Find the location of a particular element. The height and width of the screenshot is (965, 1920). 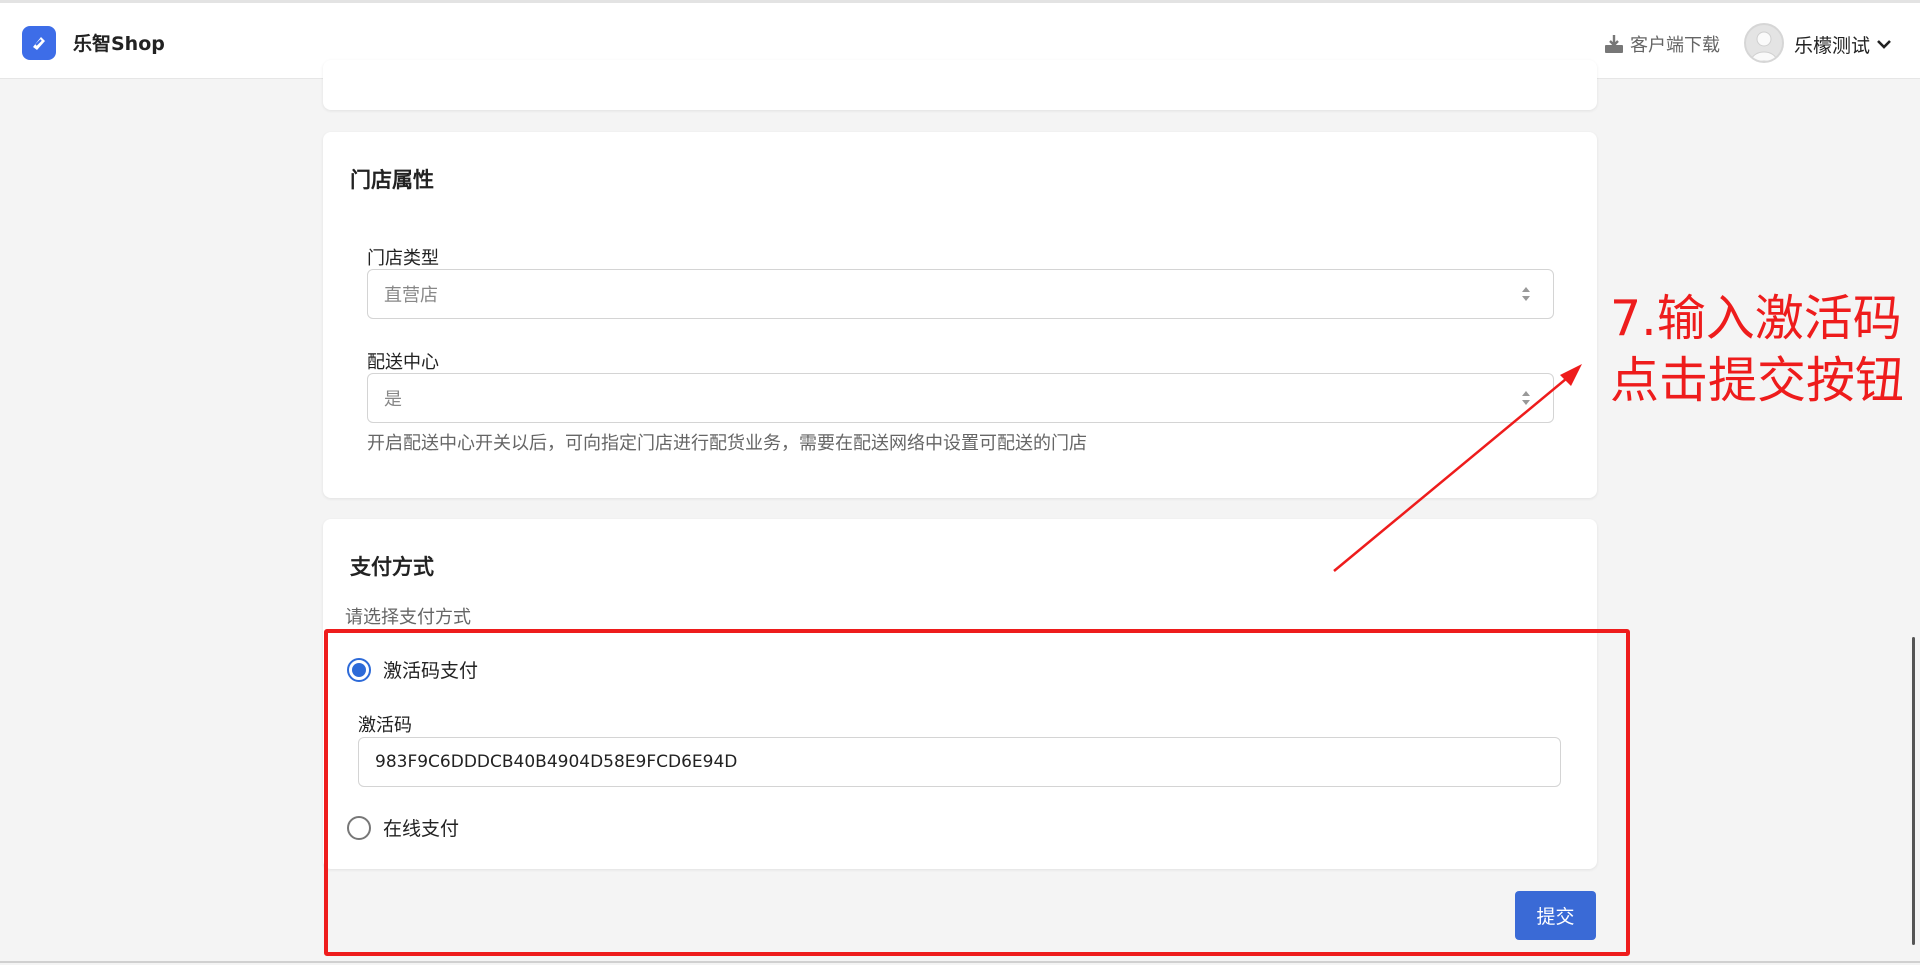

avatar is located at coordinates (1764, 43).